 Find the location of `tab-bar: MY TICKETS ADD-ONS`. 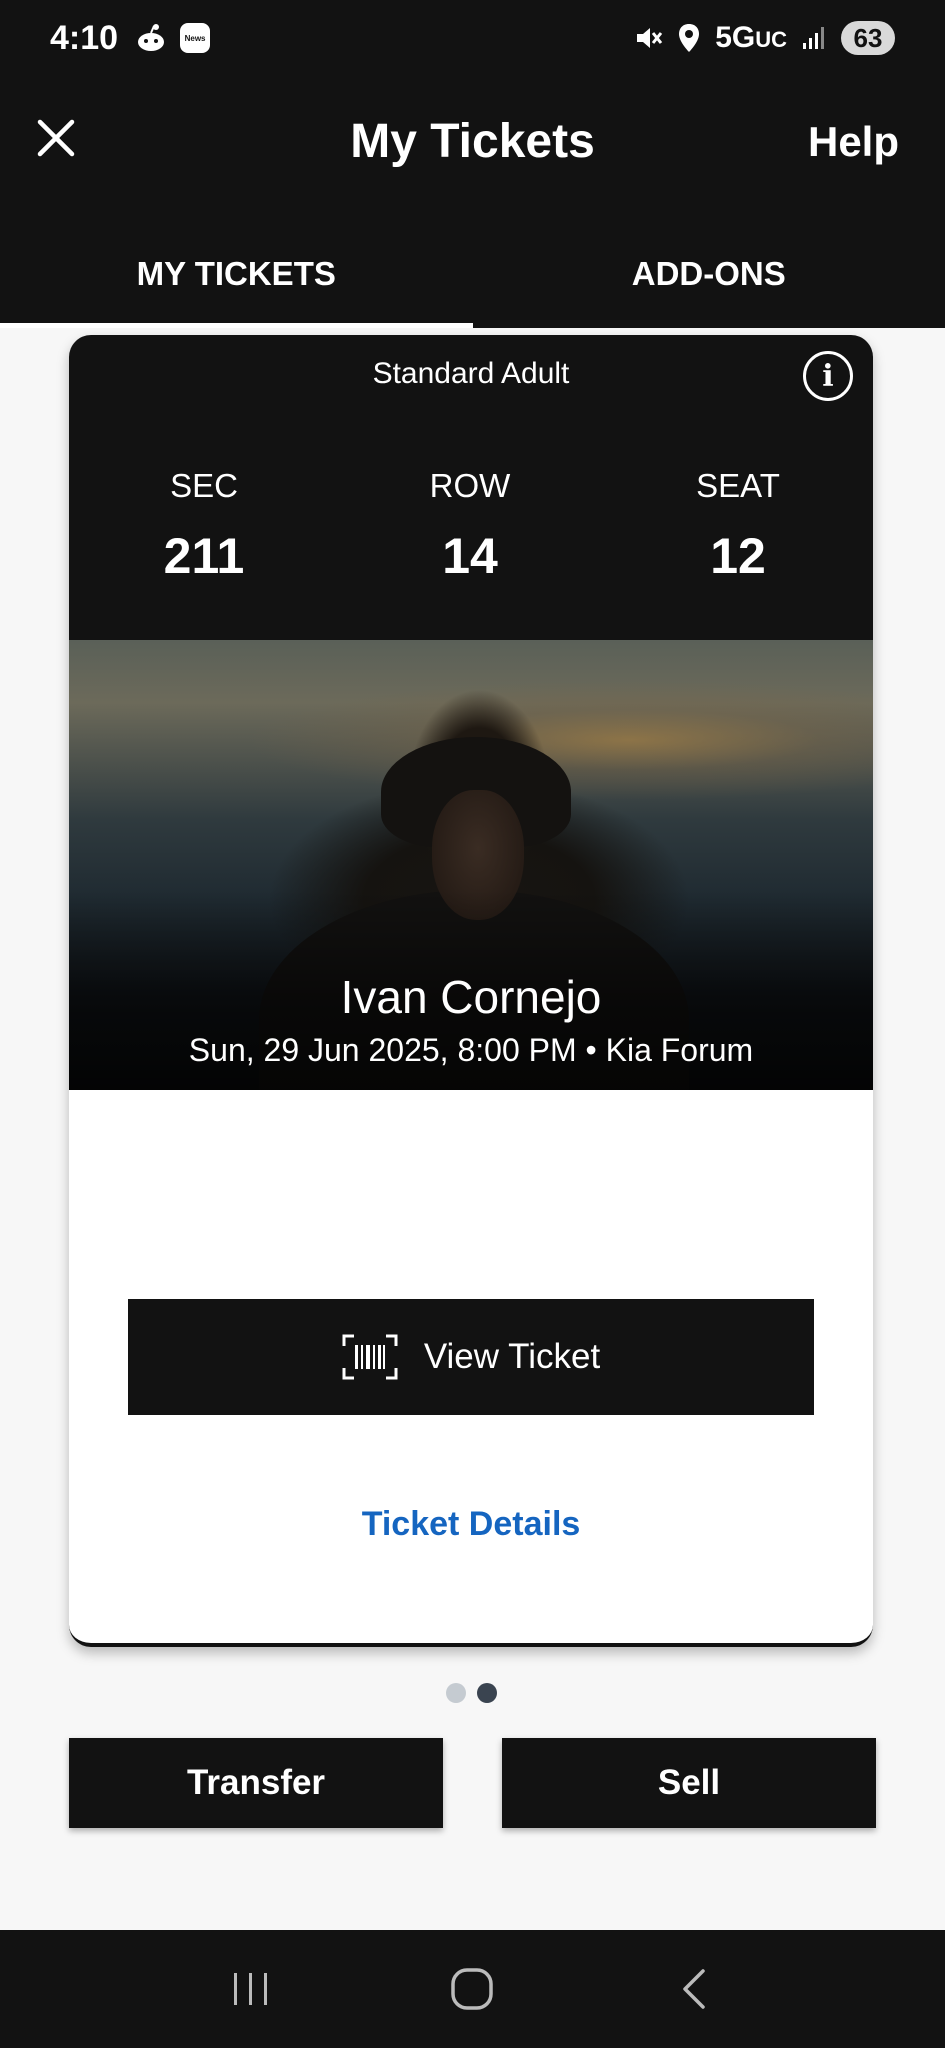

tab-bar: MY TICKETS ADD-ONS is located at coordinates (472, 274).